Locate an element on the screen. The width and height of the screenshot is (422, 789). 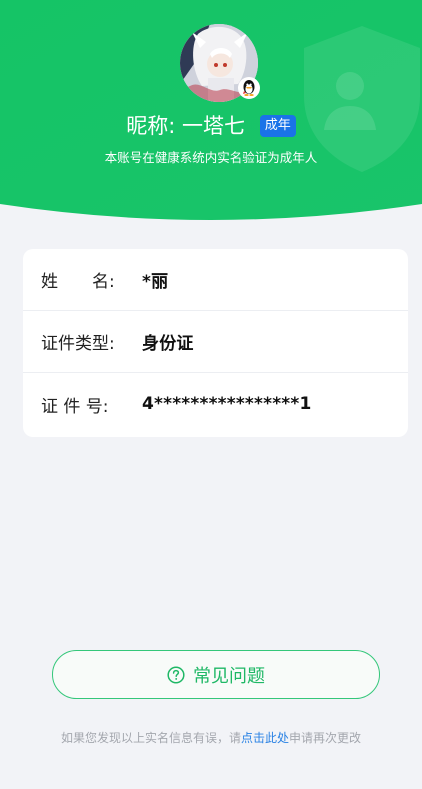
info-row-value: 身份证 is located at coordinates (168, 344).